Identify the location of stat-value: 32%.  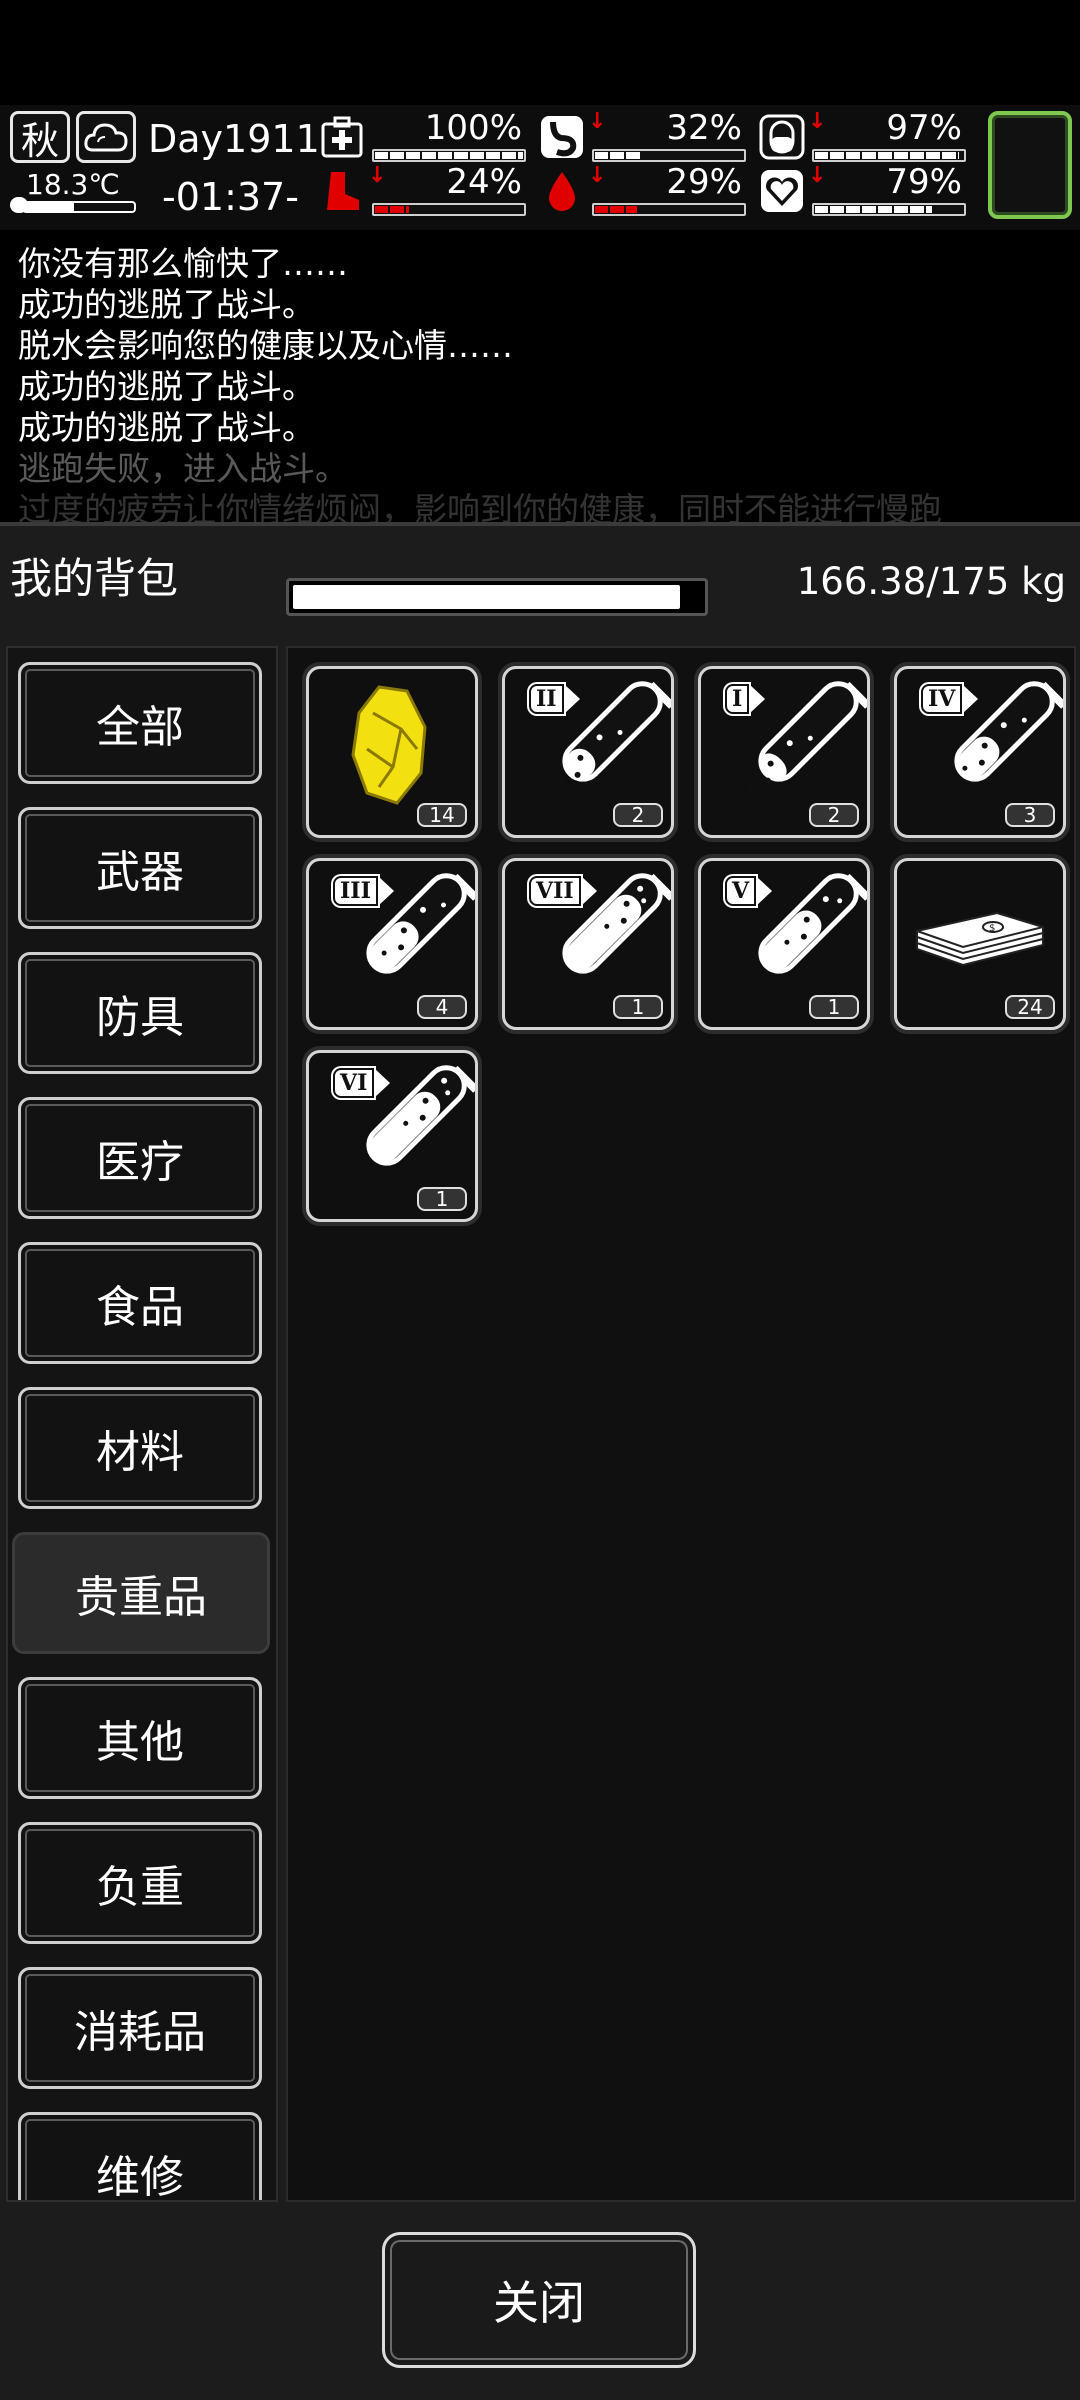
(704, 128).